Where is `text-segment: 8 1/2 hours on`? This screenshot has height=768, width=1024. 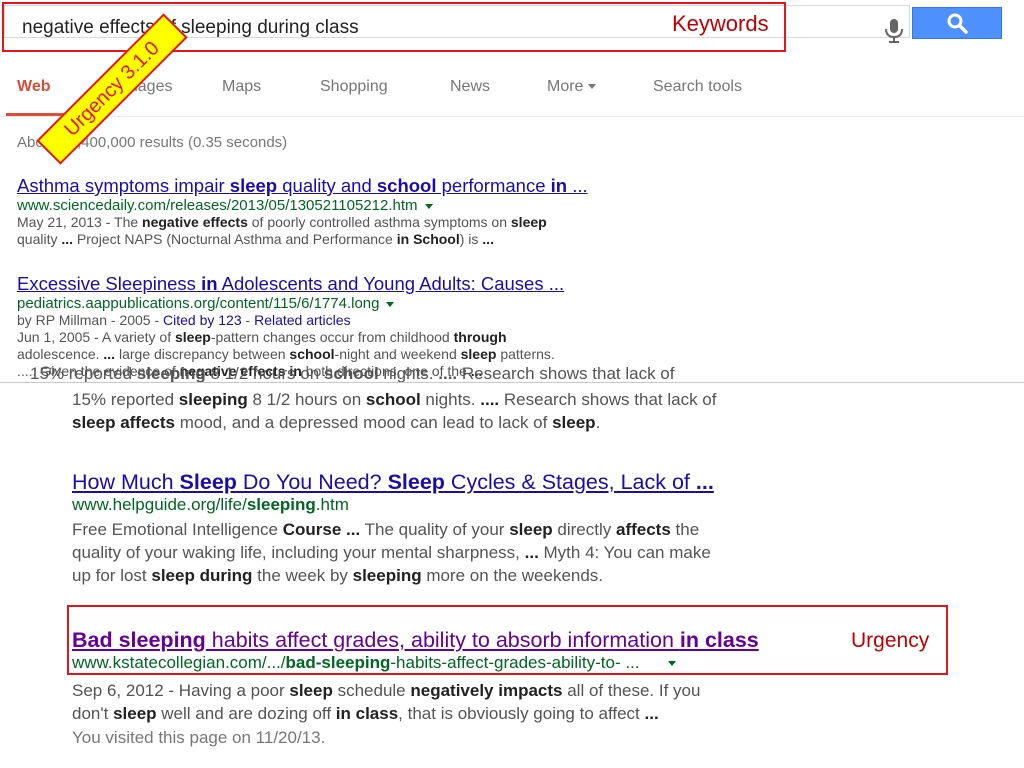
text-segment: 8 1/2 hours on is located at coordinates (306, 399).